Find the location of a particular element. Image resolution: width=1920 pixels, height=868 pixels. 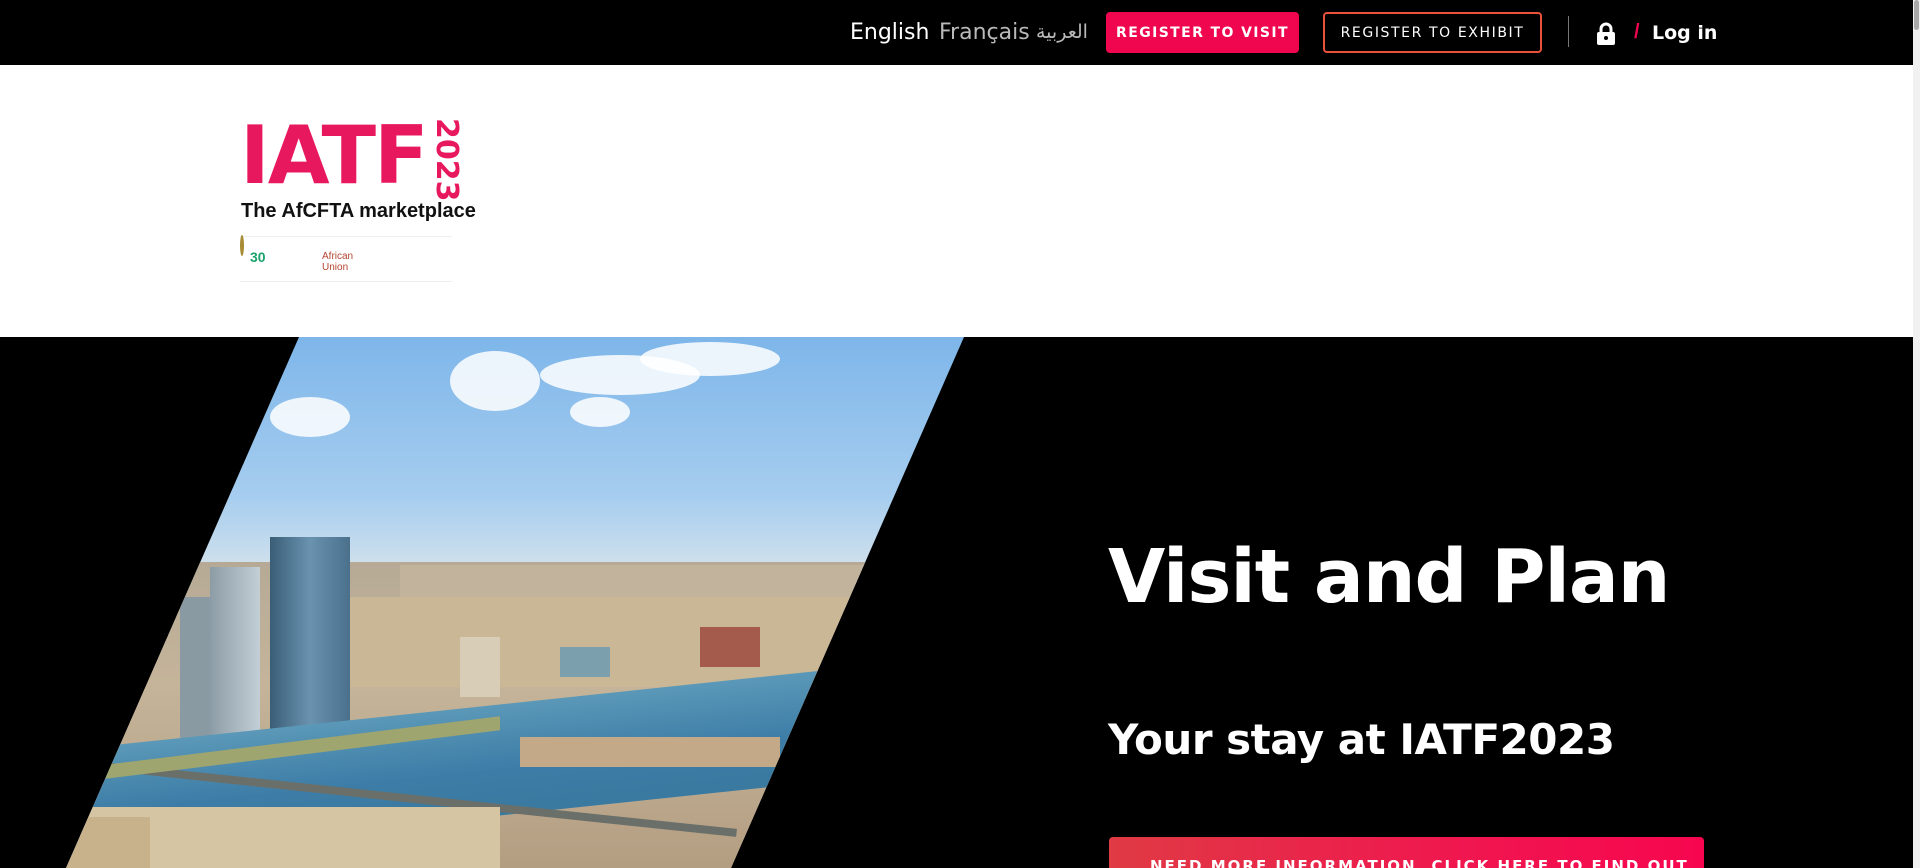

hero-title: Visit and Plan is located at coordinates (1389, 577).